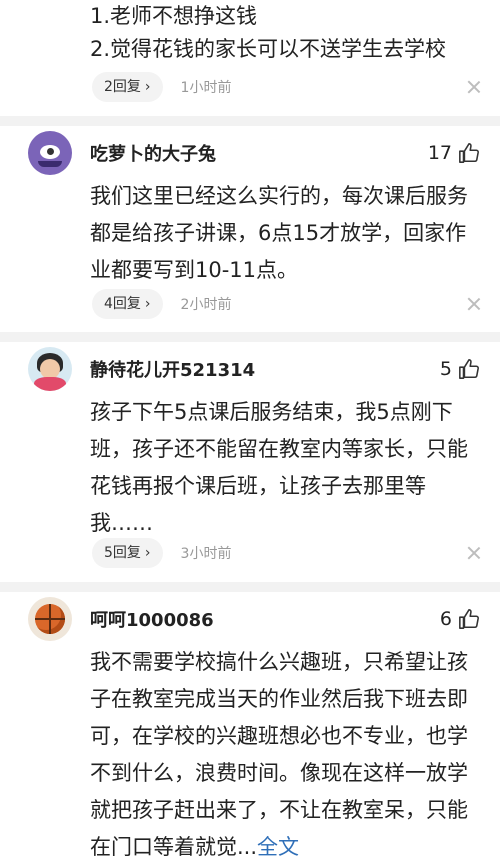 This screenshot has width=500, height=866. What do you see at coordinates (172, 369) in the screenshot?
I see `username: 静待花儿开521314` at bounding box center [172, 369].